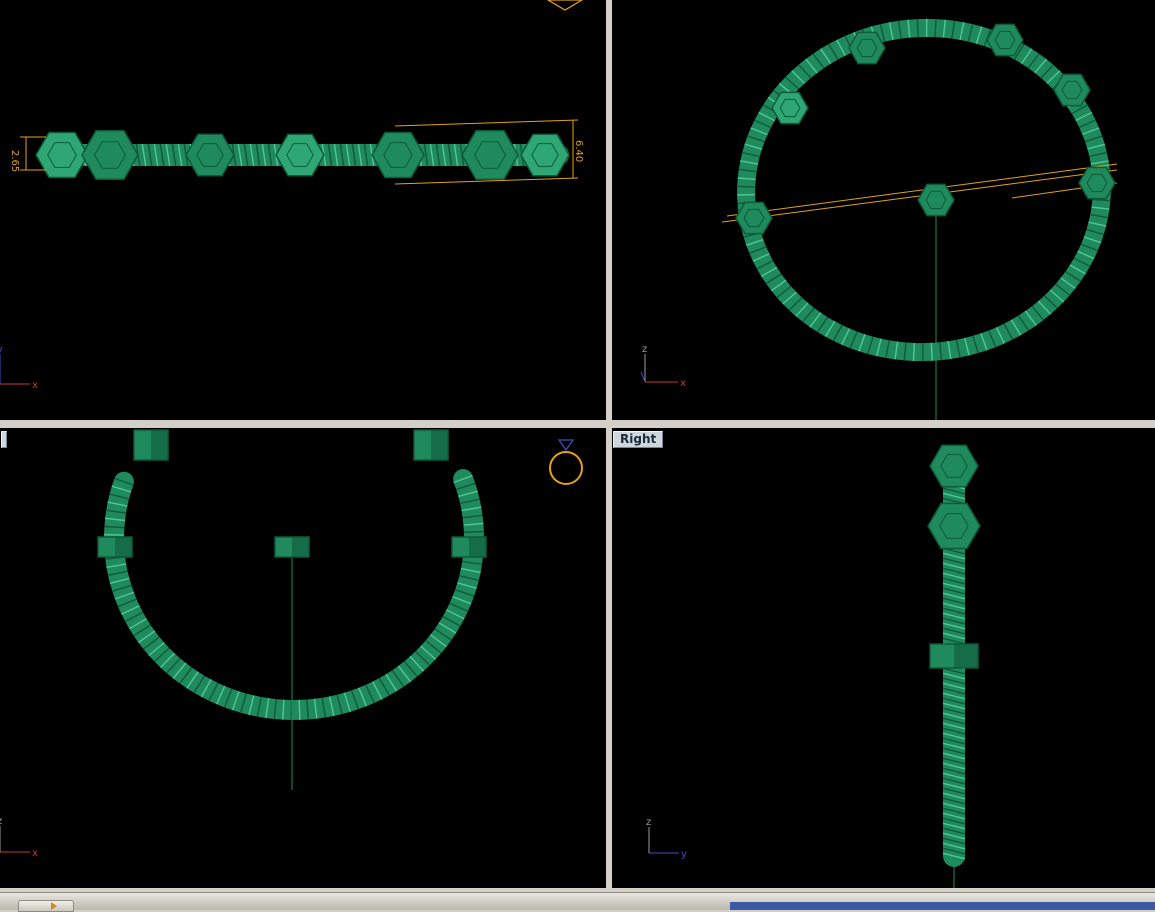  Describe the element at coordinates (19, 367) in the screenshot. I see `axis-triad-icon: xy` at that location.